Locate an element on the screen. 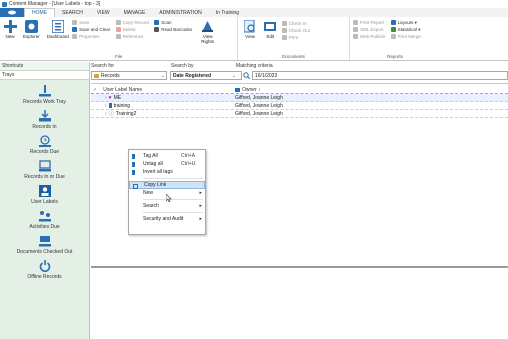 The image size is (508, 339). xml-export-label: XML Export is located at coordinates (372, 29).